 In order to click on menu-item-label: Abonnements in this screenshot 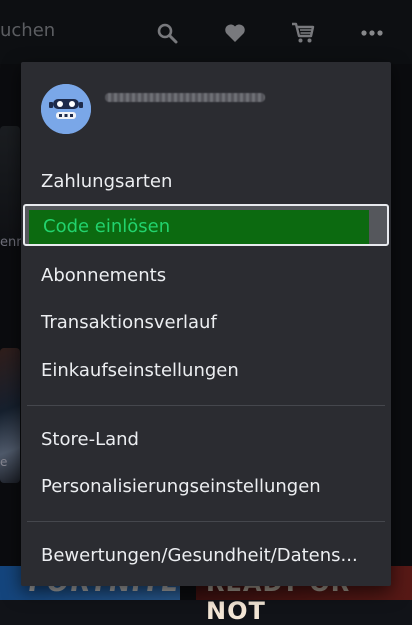, I will do `click(104, 275)`.